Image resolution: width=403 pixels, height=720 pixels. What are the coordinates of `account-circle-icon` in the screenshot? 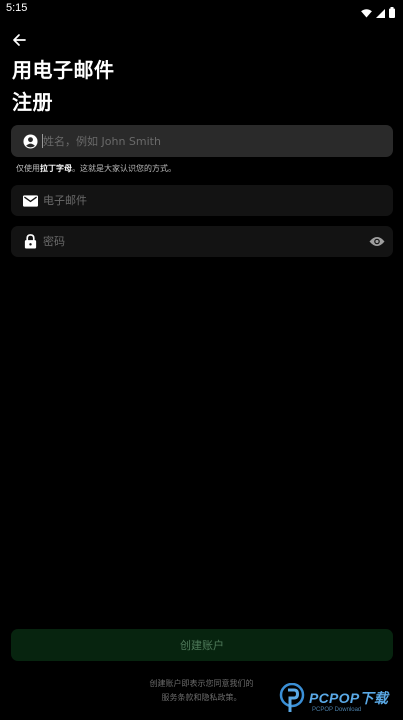 It's located at (30, 141).